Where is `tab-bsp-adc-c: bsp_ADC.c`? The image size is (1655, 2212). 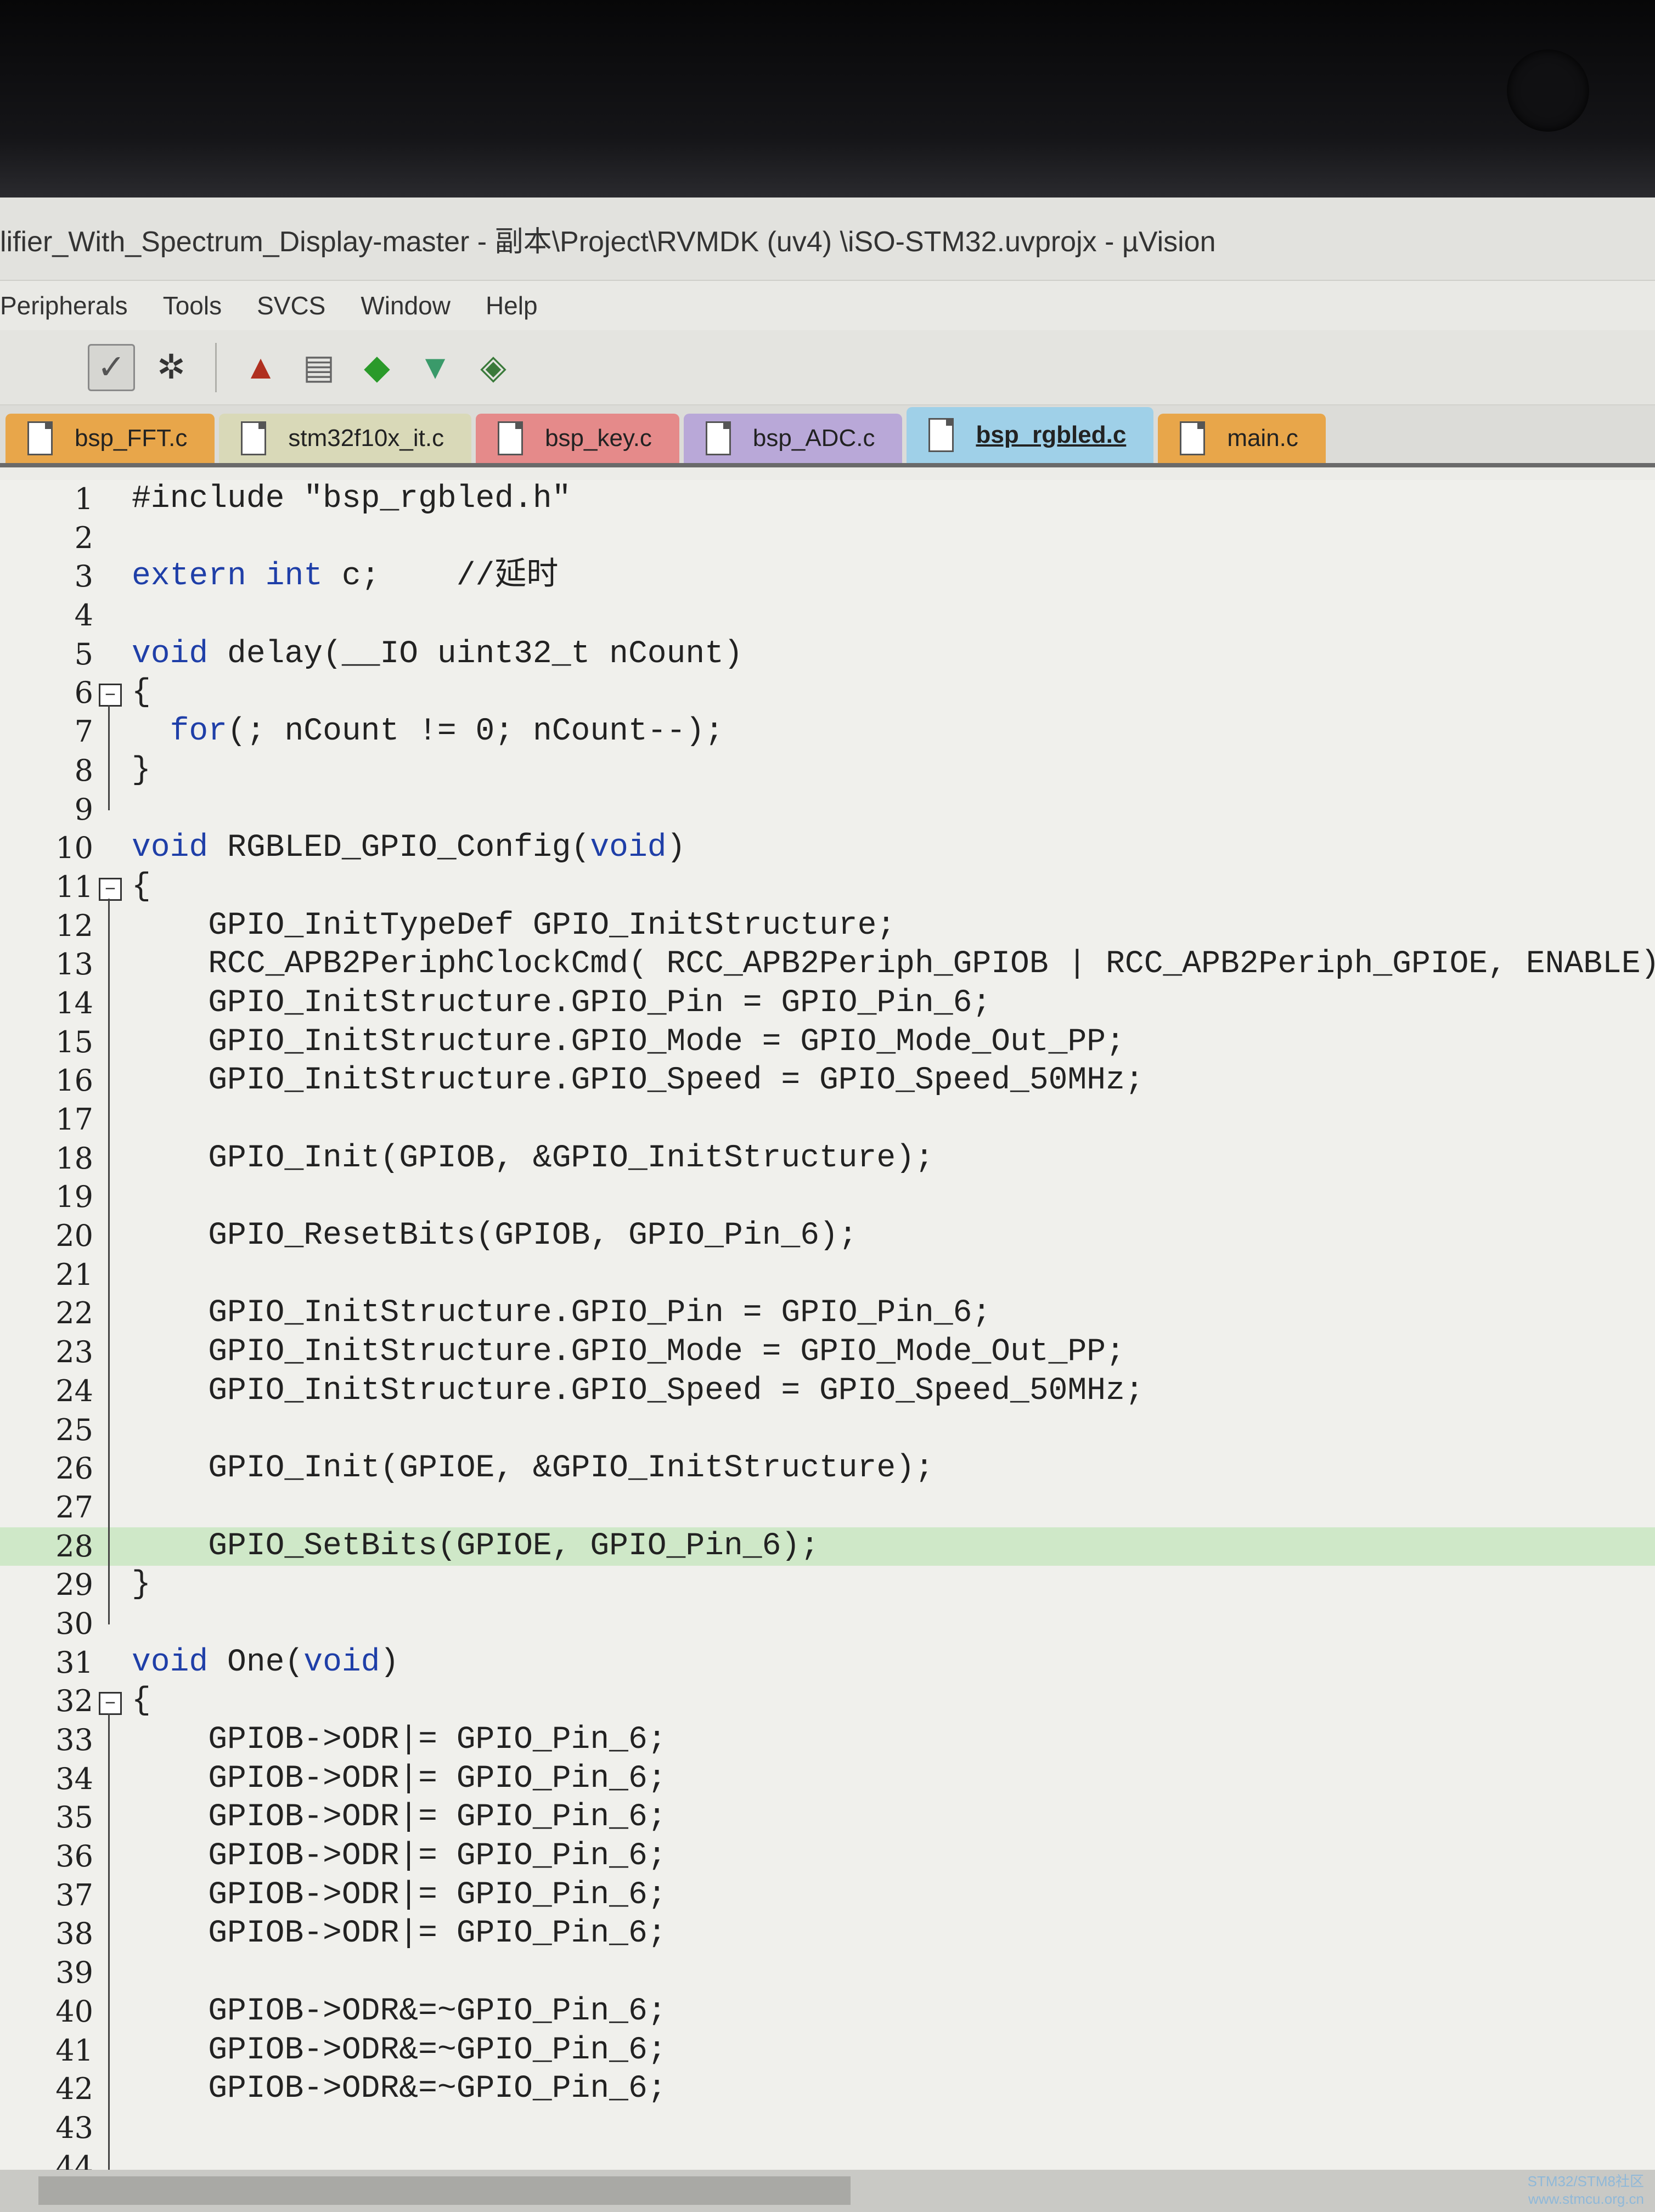
tab-bsp-adc-c: bsp_ADC.c is located at coordinates (793, 438).